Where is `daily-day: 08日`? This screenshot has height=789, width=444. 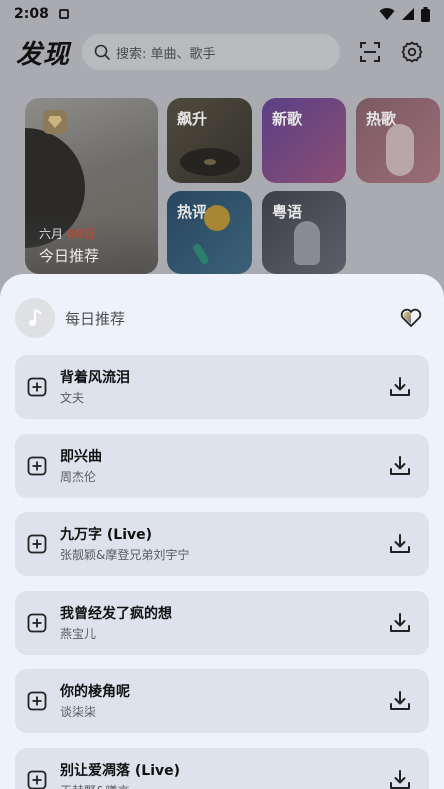
daily-day: 08日 is located at coordinates (81, 234).